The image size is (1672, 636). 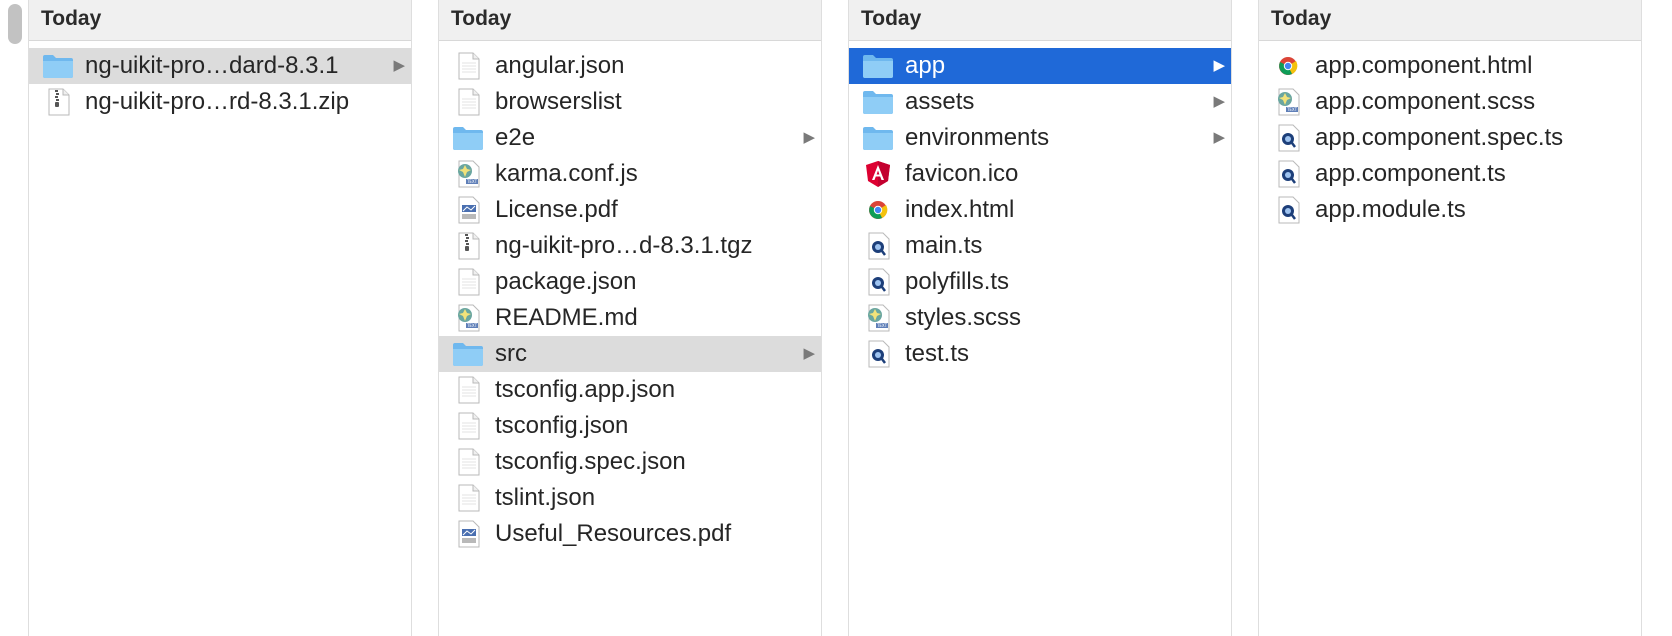 I want to click on file-row: main.ts, so click(x=1040, y=246).